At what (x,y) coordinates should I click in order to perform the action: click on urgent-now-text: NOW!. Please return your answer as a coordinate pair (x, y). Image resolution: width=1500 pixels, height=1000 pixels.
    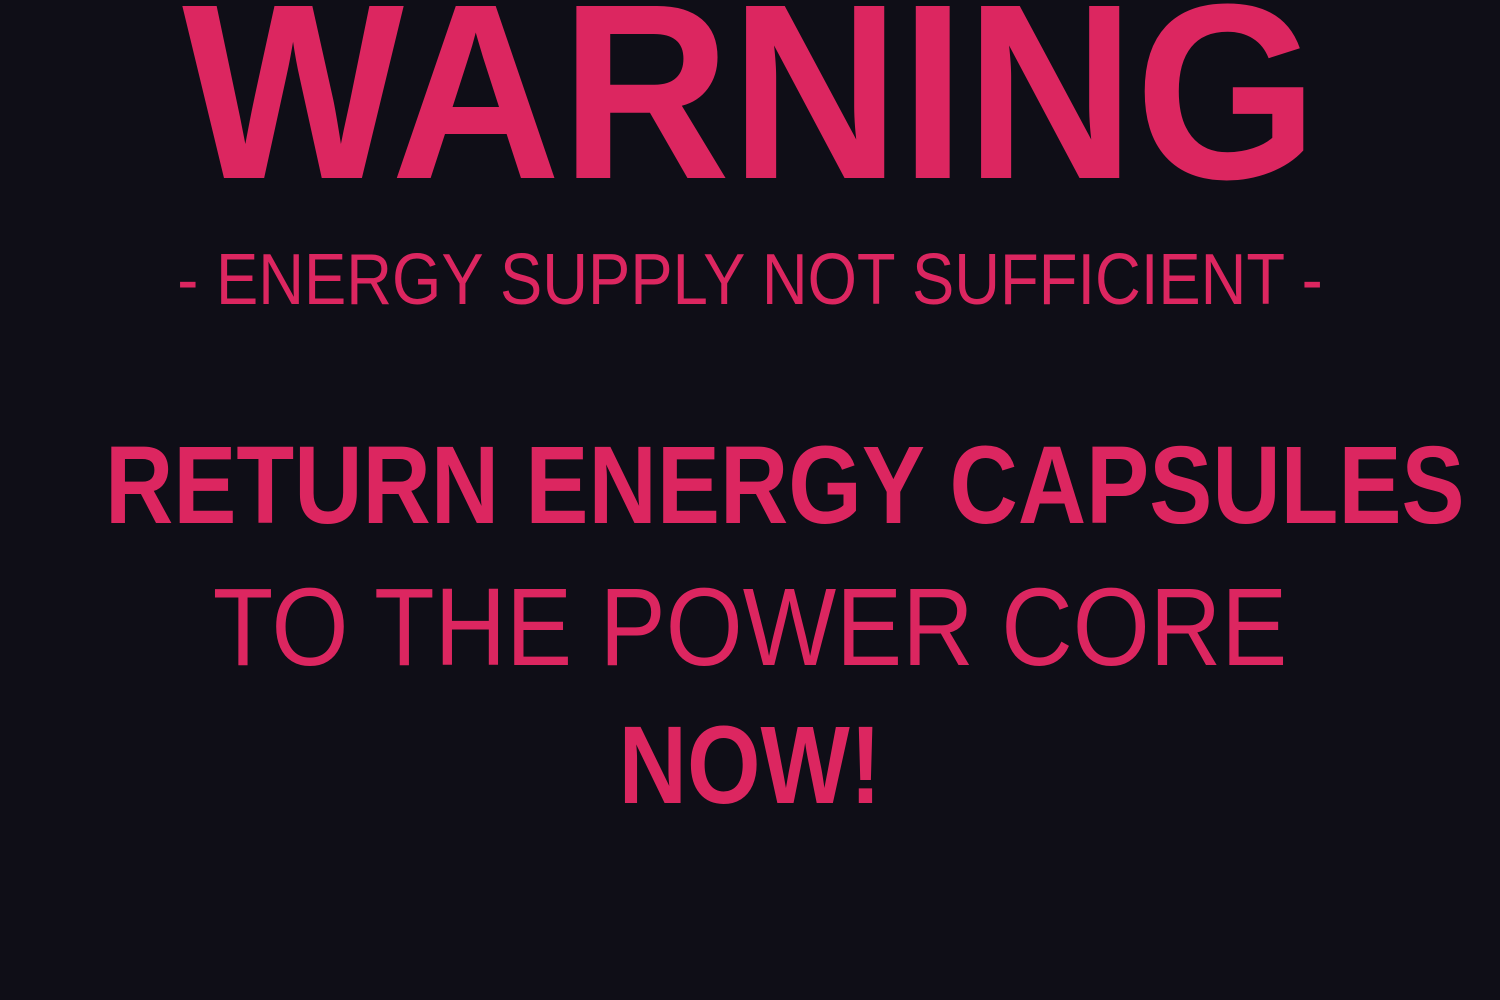
    Looking at the image, I should click on (750, 765).